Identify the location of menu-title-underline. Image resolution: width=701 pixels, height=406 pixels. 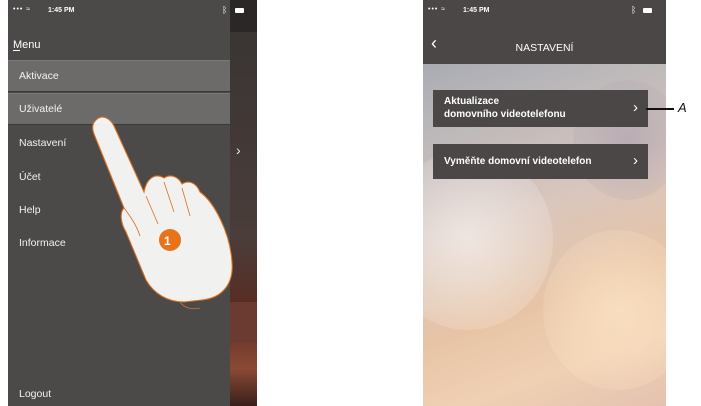
(16, 50).